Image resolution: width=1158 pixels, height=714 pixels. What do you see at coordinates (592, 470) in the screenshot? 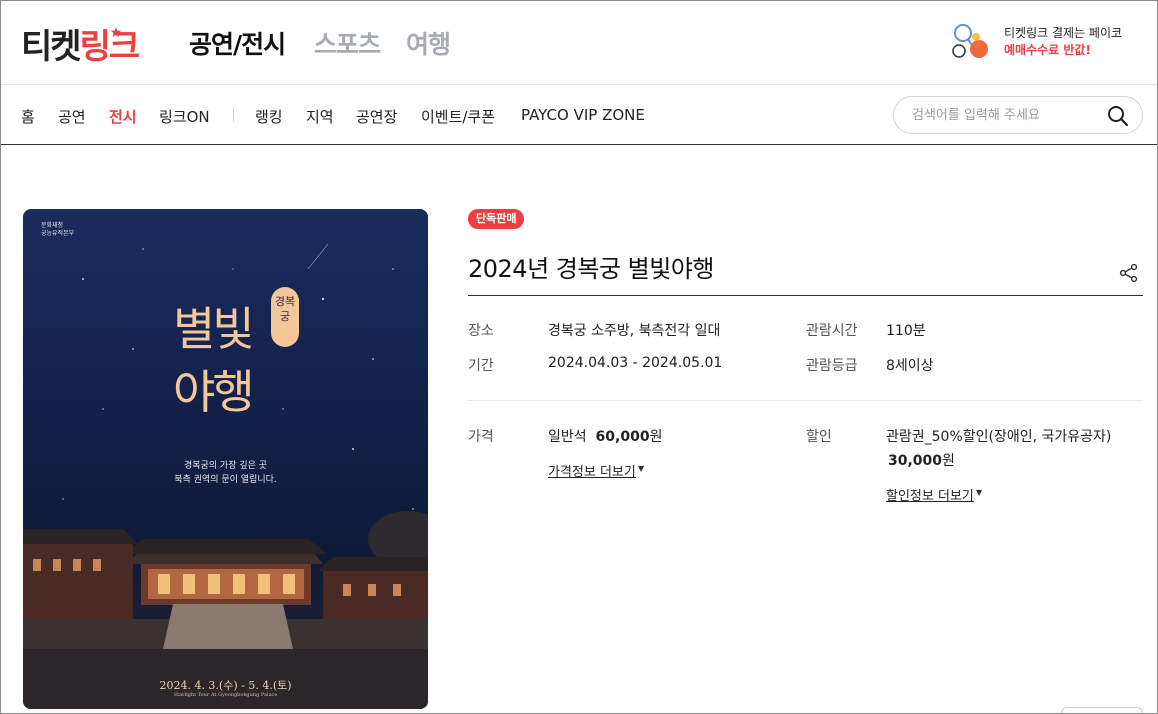
I see `price-info-more-link: 가격정보 더보기` at bounding box center [592, 470].